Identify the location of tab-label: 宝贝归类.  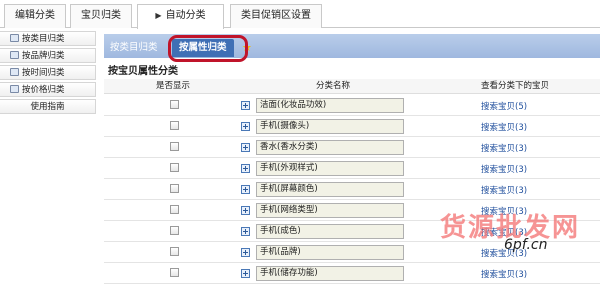
(101, 15).